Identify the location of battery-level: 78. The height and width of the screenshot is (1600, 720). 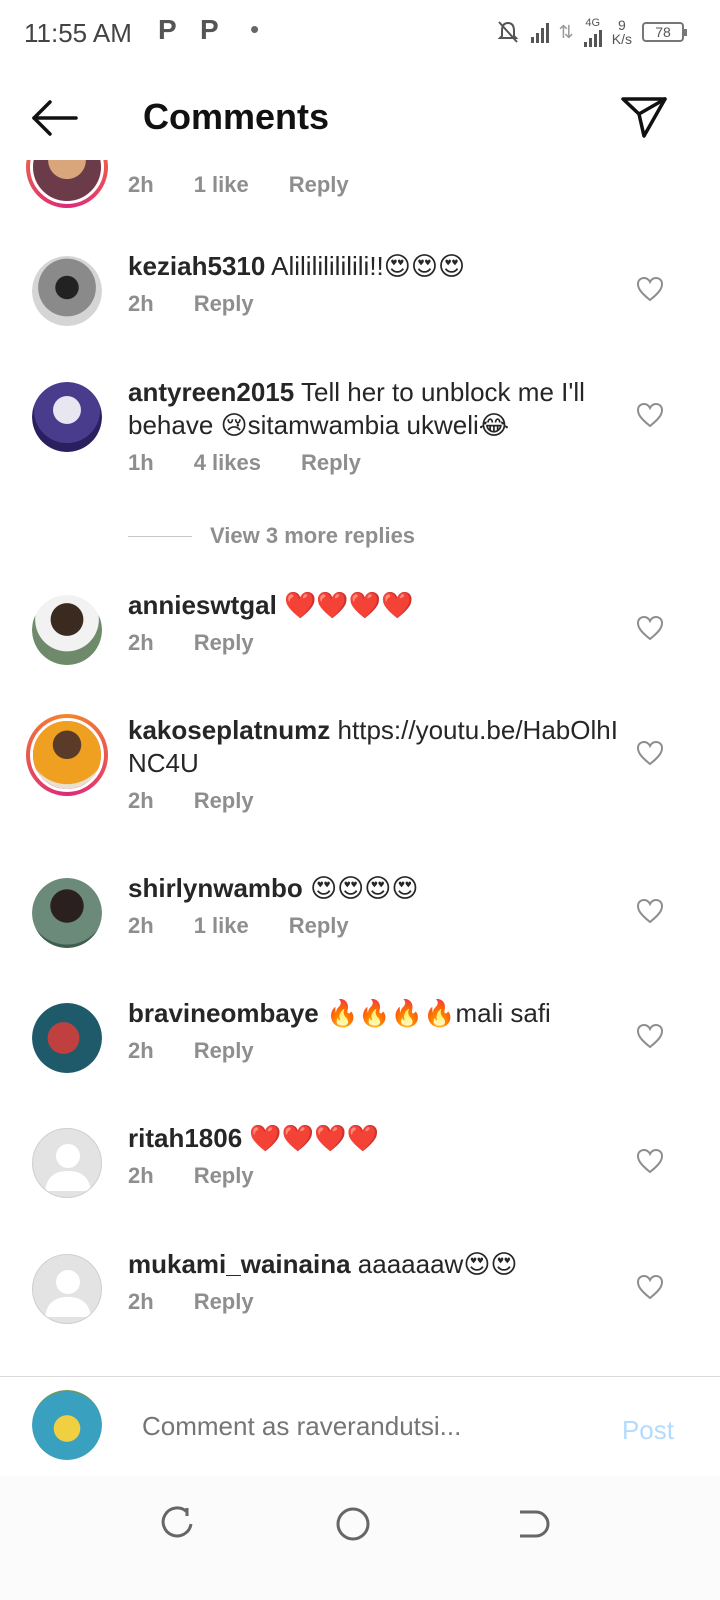
(663, 32).